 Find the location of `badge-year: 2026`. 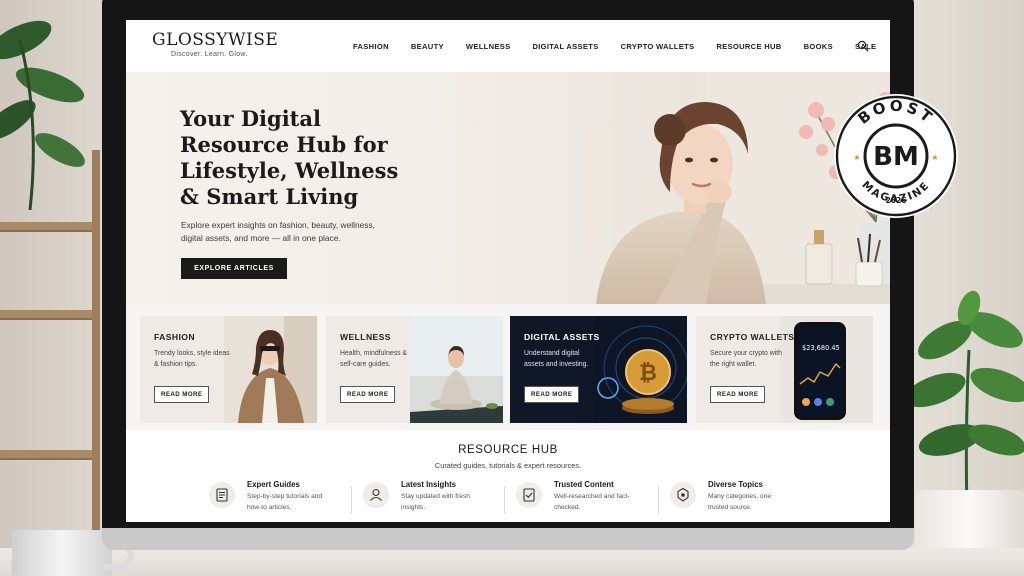

badge-year: 2026 is located at coordinates (896, 200).